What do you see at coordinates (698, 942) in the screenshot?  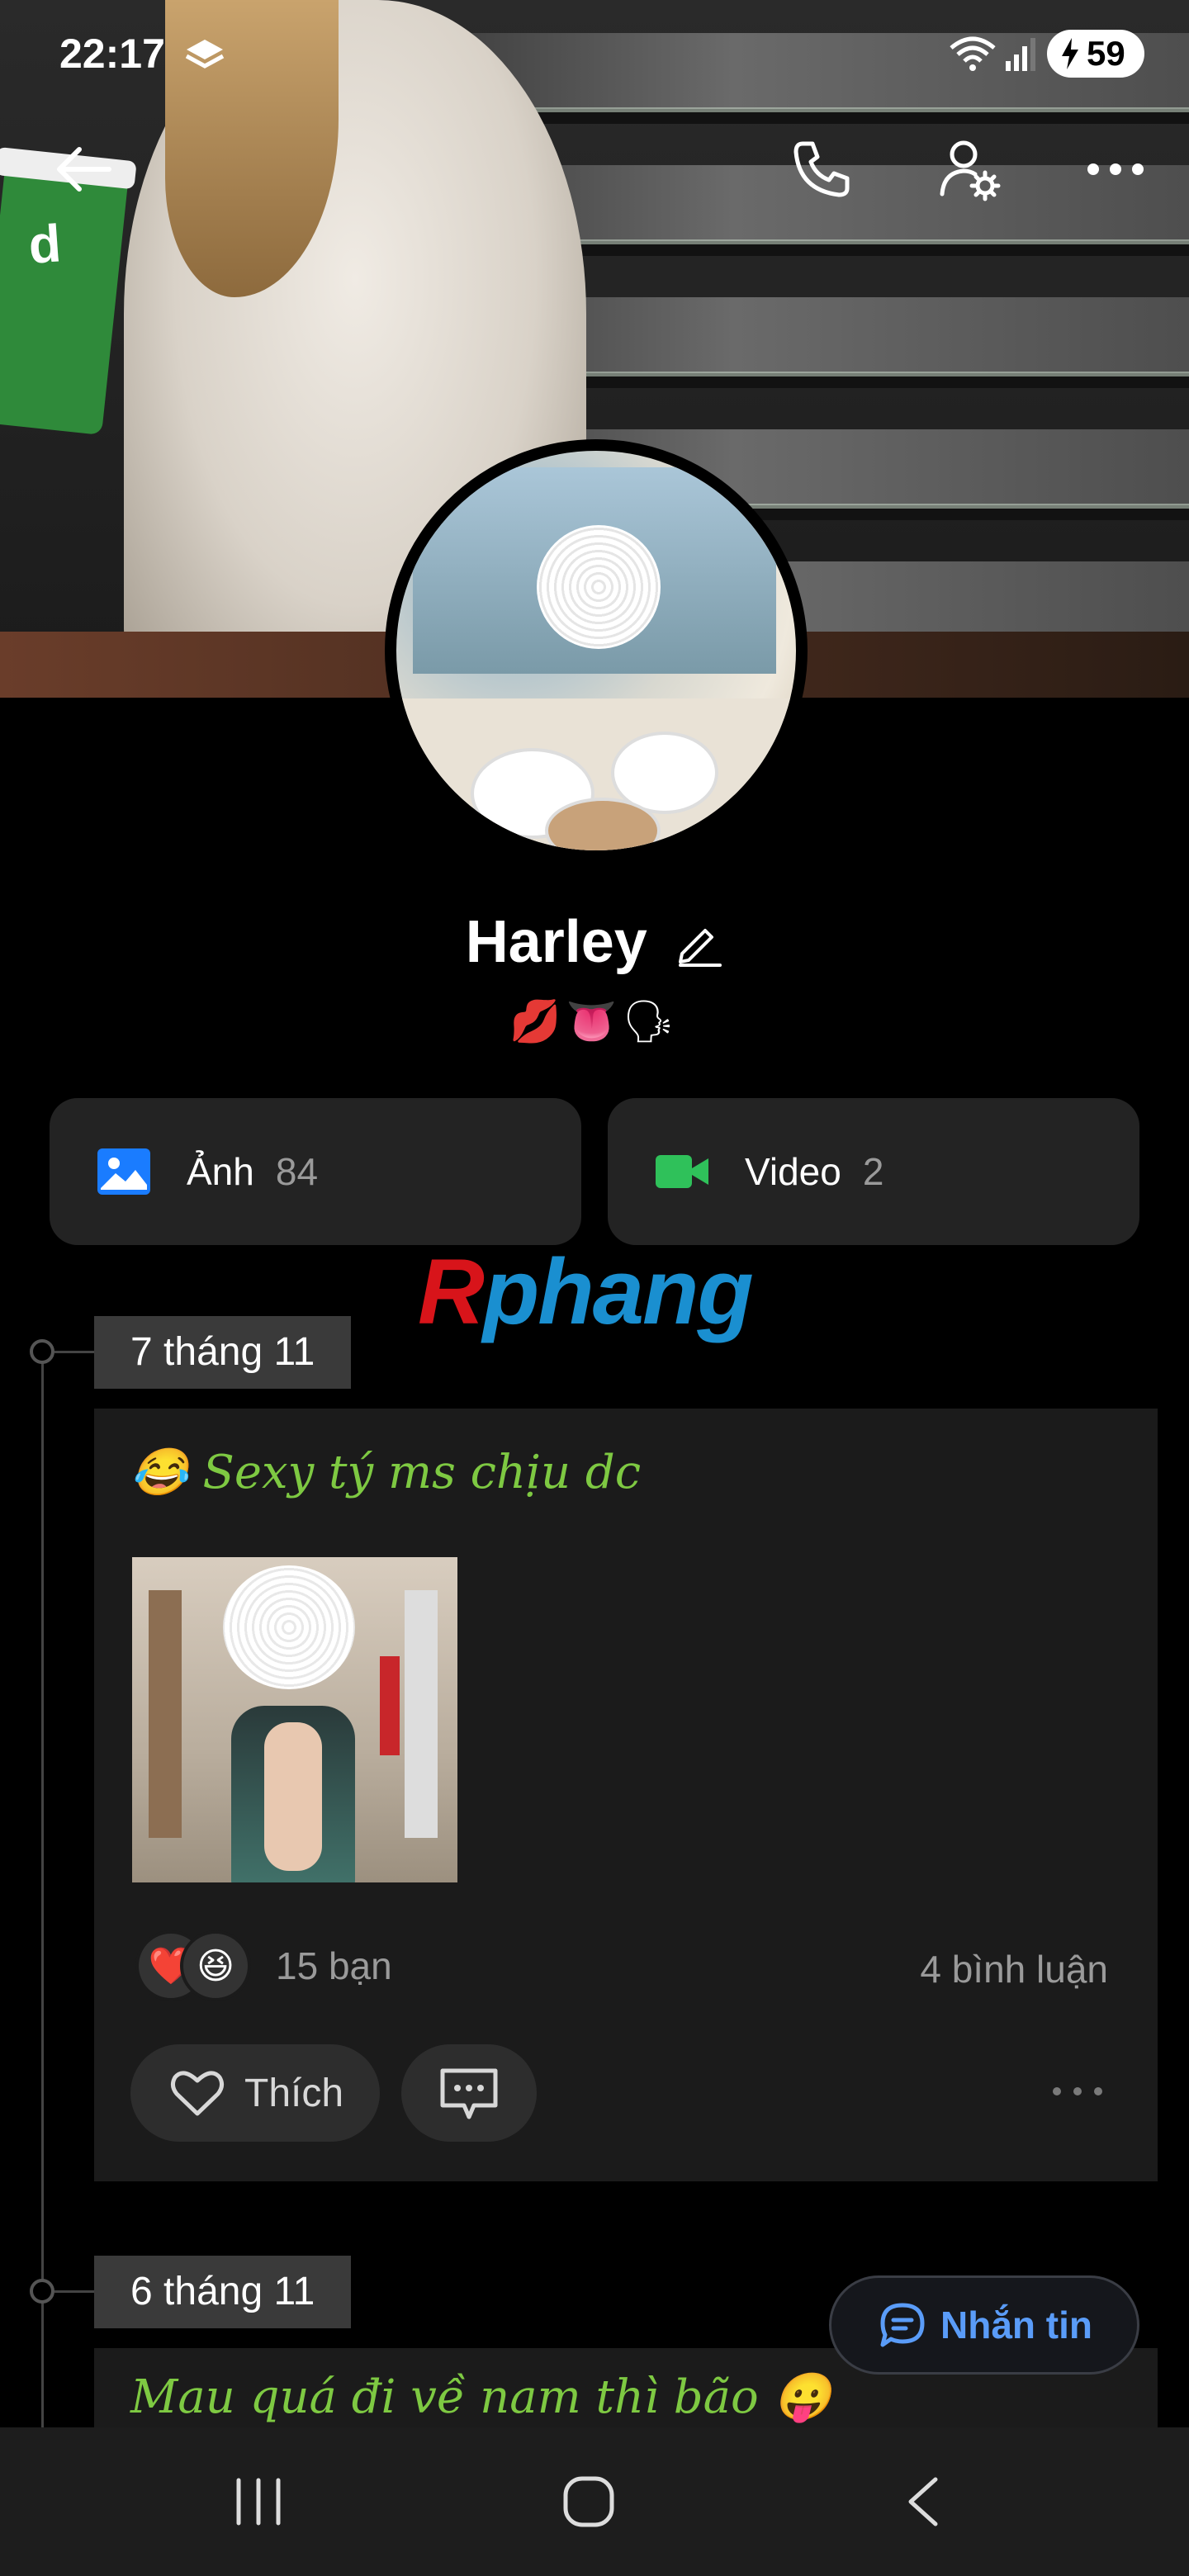 I see `edit-icon` at bounding box center [698, 942].